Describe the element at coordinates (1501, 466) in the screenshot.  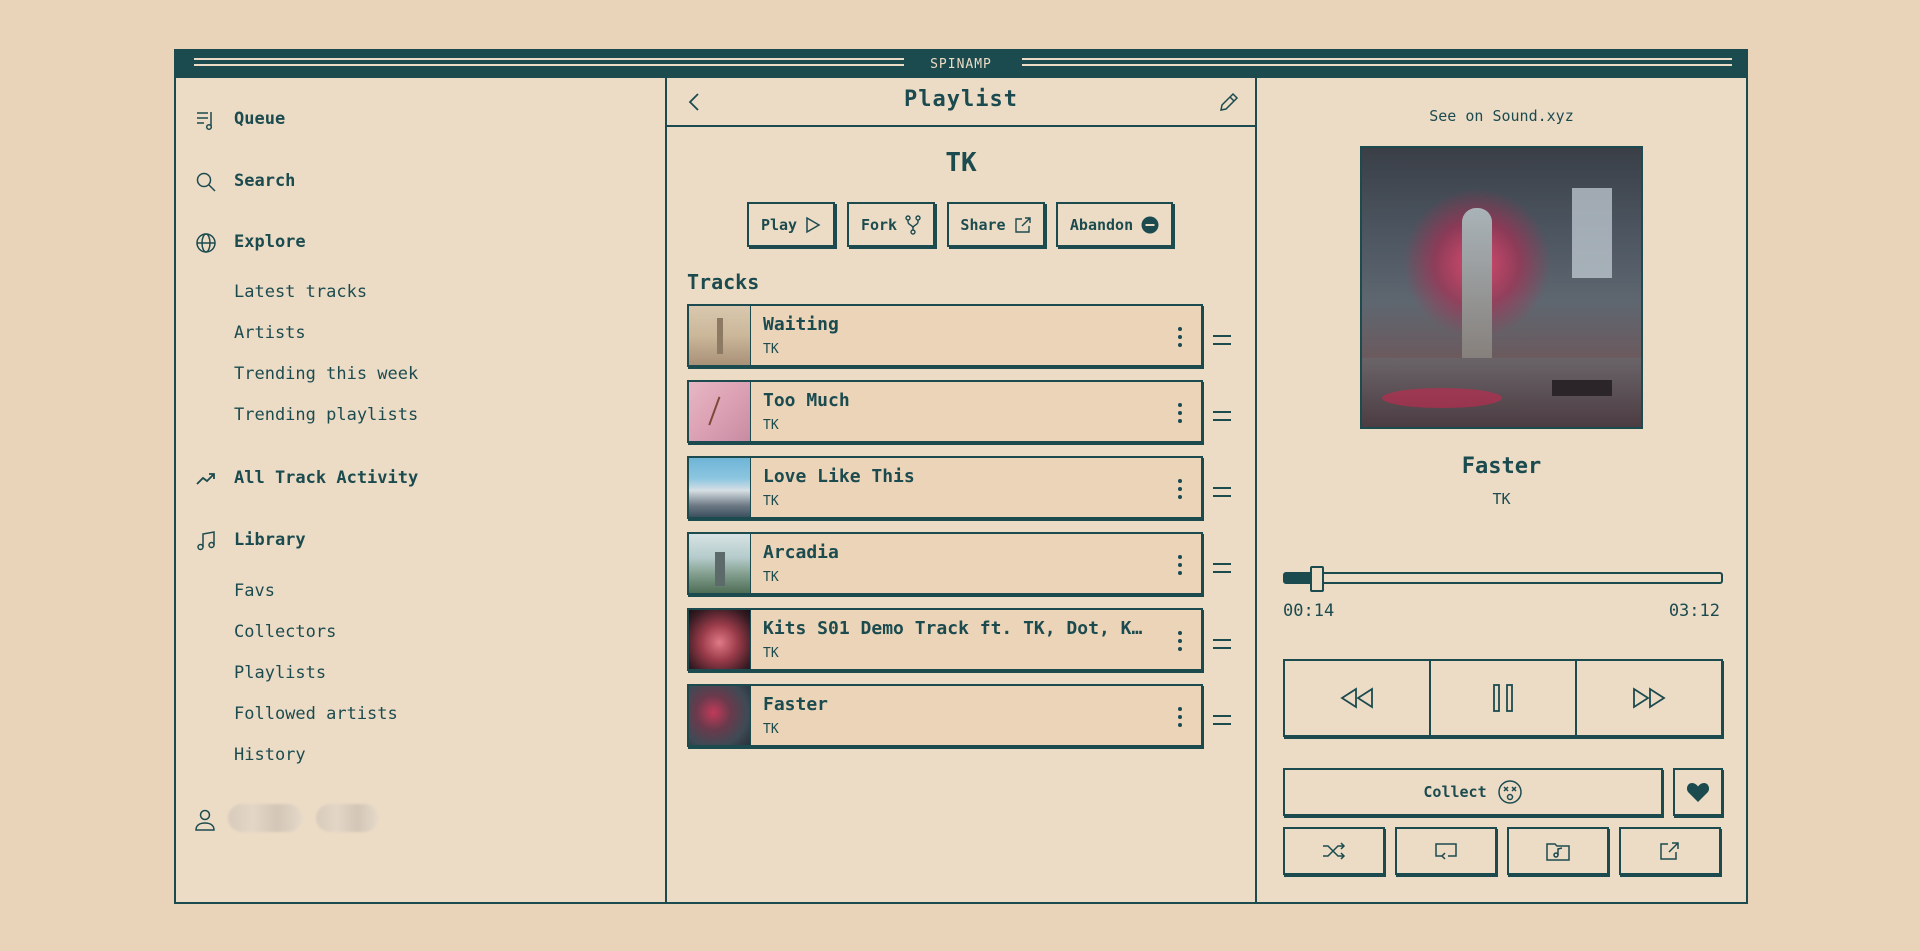
I see `now-playing-title: Faster` at that location.